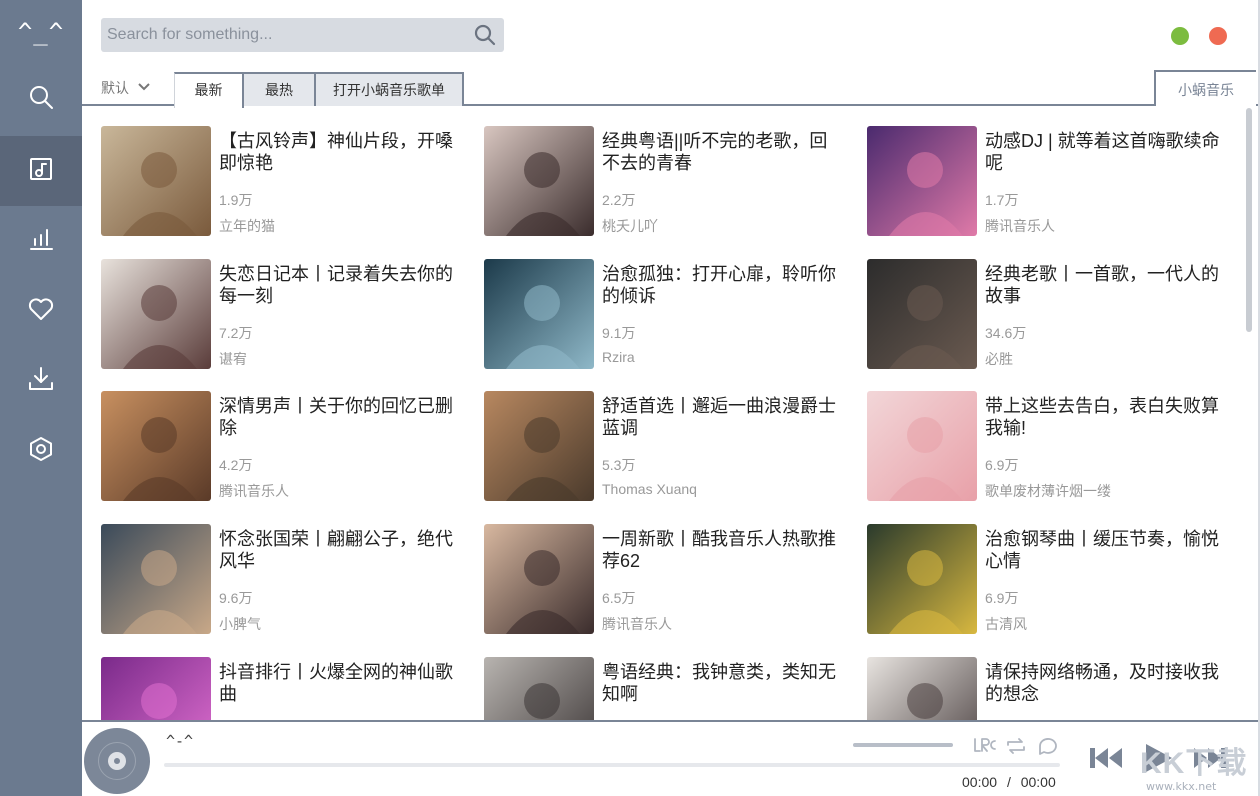  What do you see at coordinates (280, 89) in the screenshot?
I see `tab-hottest: 最热` at bounding box center [280, 89].